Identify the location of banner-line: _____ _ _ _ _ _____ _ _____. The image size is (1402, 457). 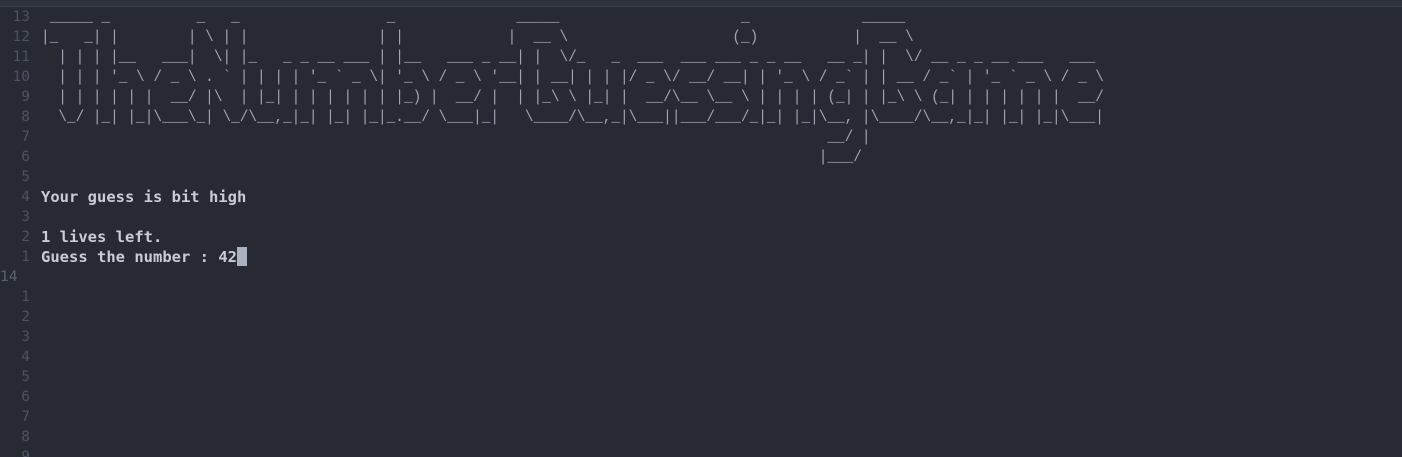
(568, 17).